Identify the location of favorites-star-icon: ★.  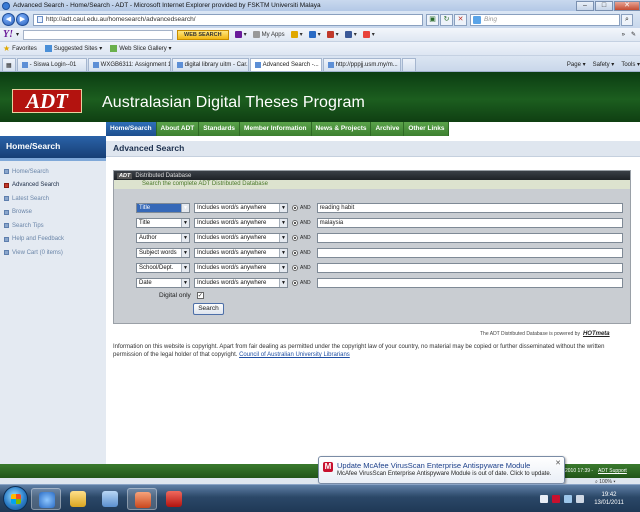
(6, 48).